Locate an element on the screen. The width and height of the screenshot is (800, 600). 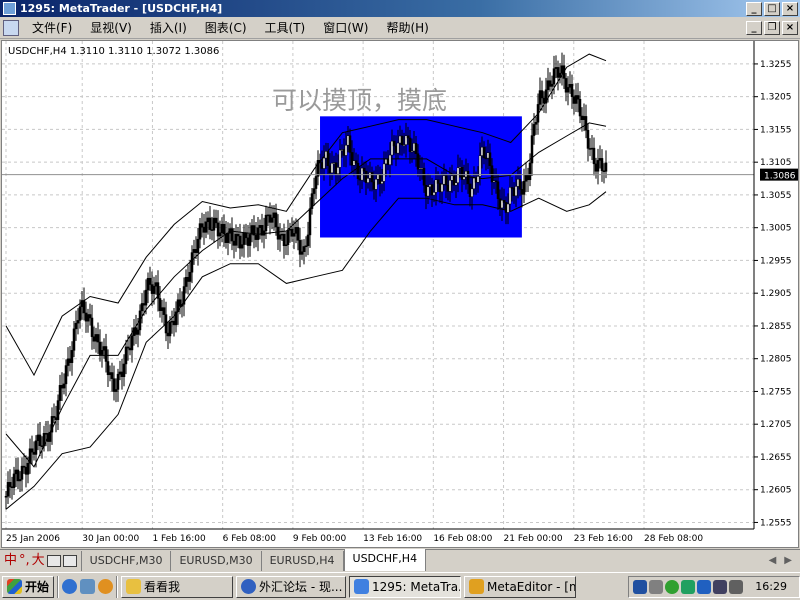
chart-document-icon is located at coordinates (11, 27).